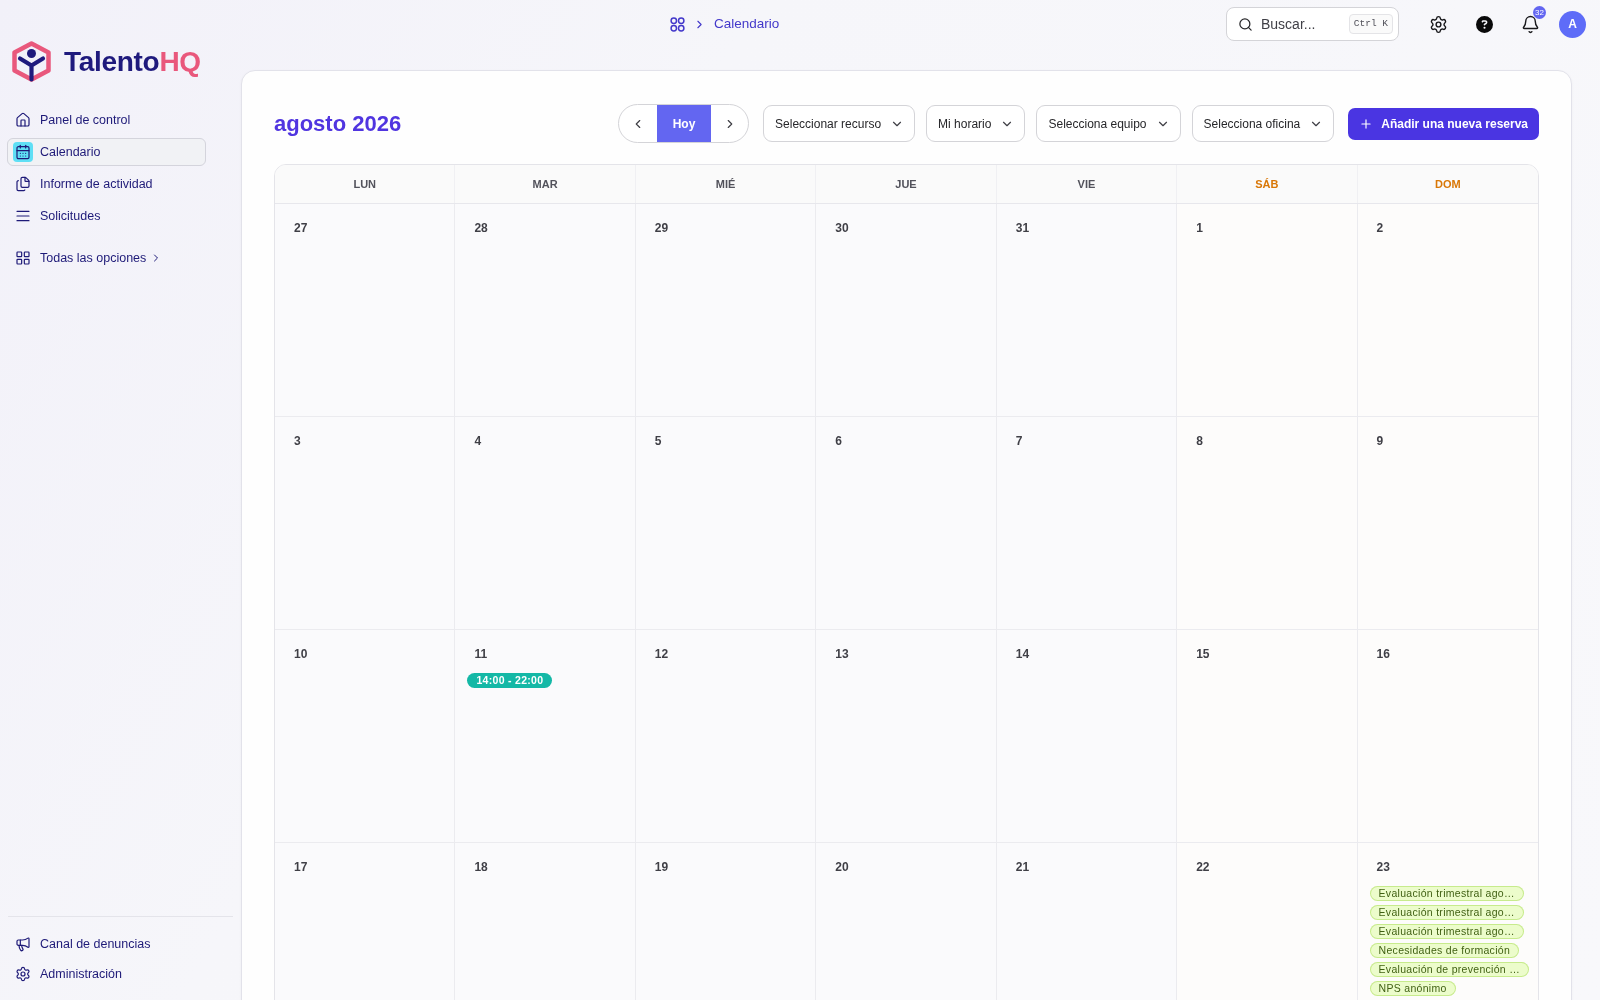  Describe the element at coordinates (1108, 123) in the screenshot. I see `filter-dropdown: Selecciona equipo` at that location.